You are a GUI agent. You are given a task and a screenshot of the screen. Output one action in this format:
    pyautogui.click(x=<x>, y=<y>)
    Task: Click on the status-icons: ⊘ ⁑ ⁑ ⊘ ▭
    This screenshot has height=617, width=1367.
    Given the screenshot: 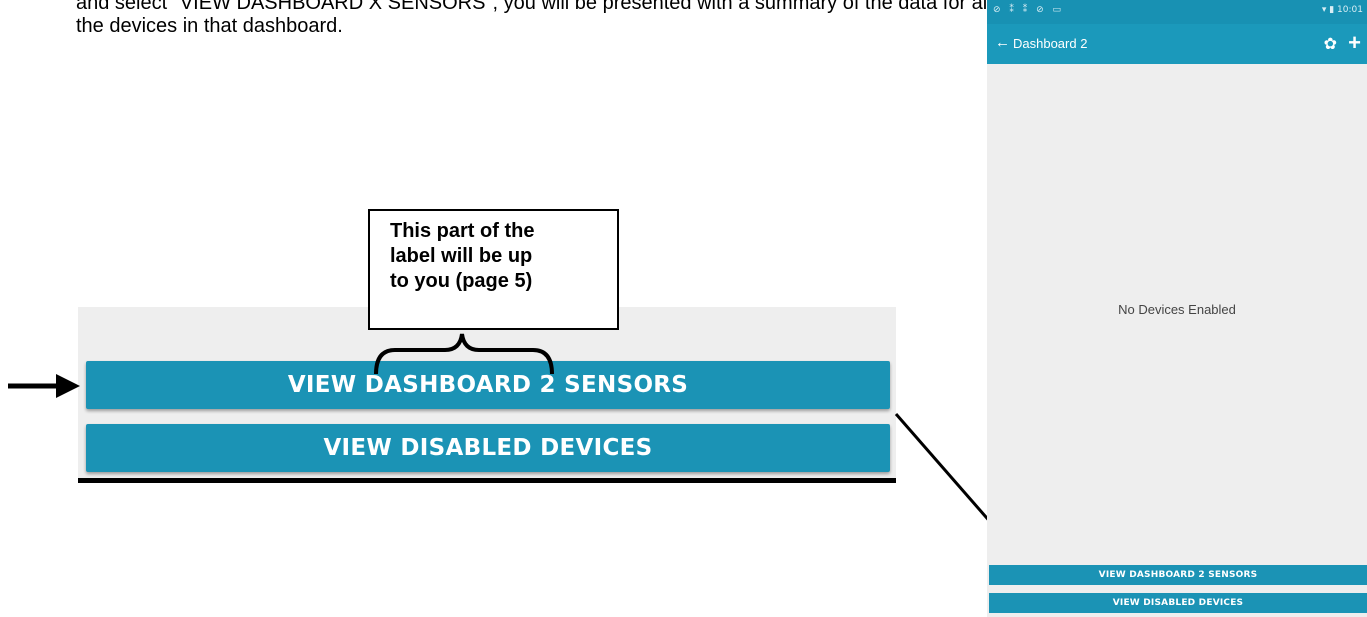 What is the action you would take?
    pyautogui.click(x=1029, y=10)
    